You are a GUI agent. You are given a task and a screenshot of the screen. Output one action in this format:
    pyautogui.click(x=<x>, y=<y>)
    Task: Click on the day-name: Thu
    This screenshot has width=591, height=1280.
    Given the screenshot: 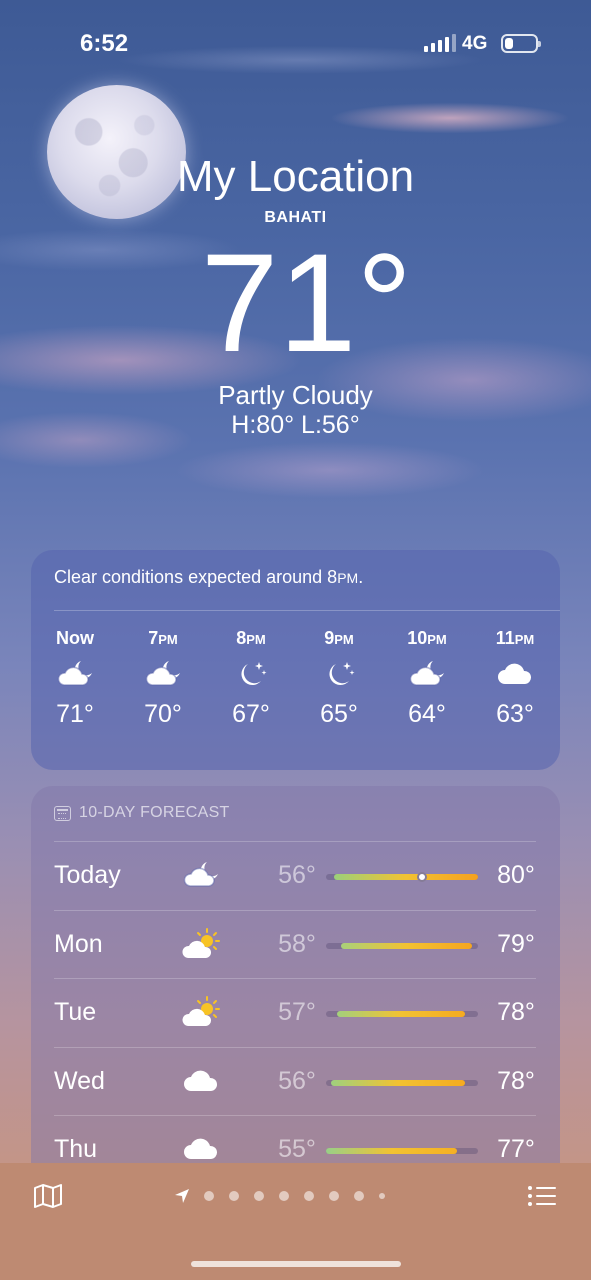 What is the action you would take?
    pyautogui.click(x=76, y=1149)
    